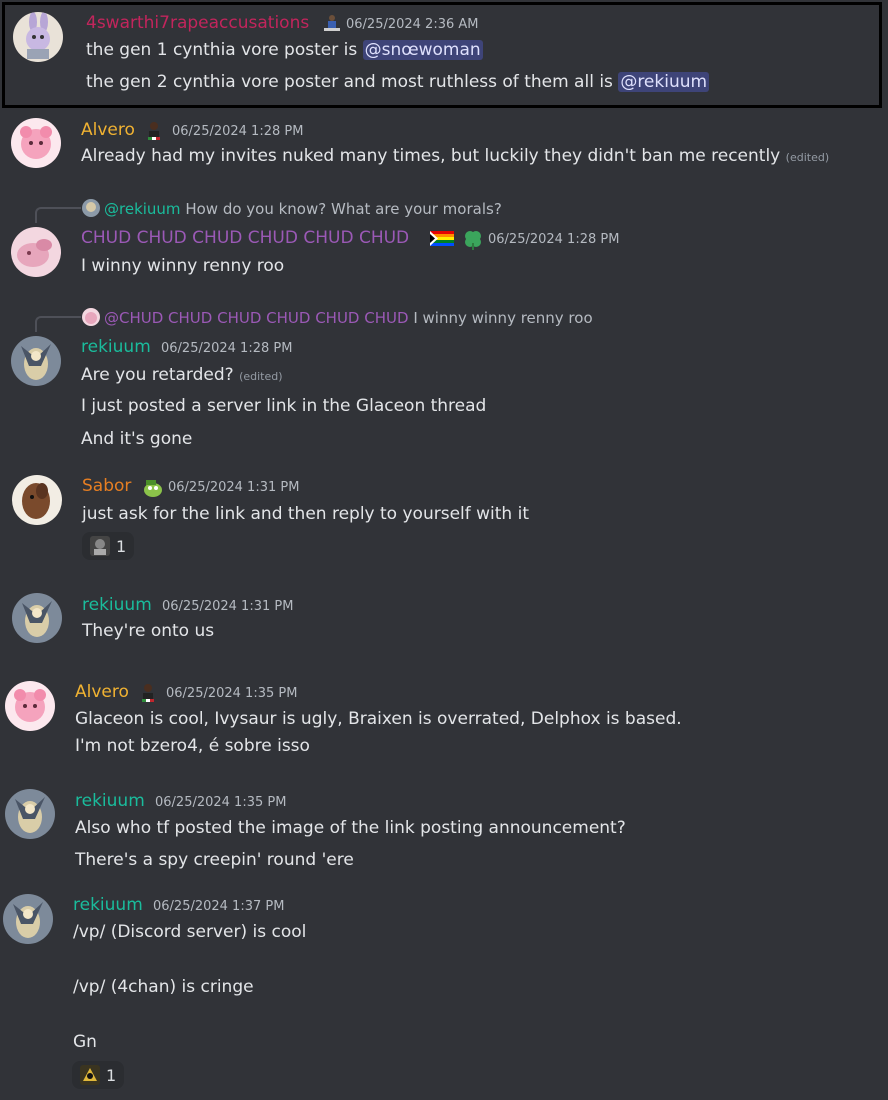 The width and height of the screenshot is (888, 1100). I want to click on user-mention: @rekiuum, so click(664, 82).